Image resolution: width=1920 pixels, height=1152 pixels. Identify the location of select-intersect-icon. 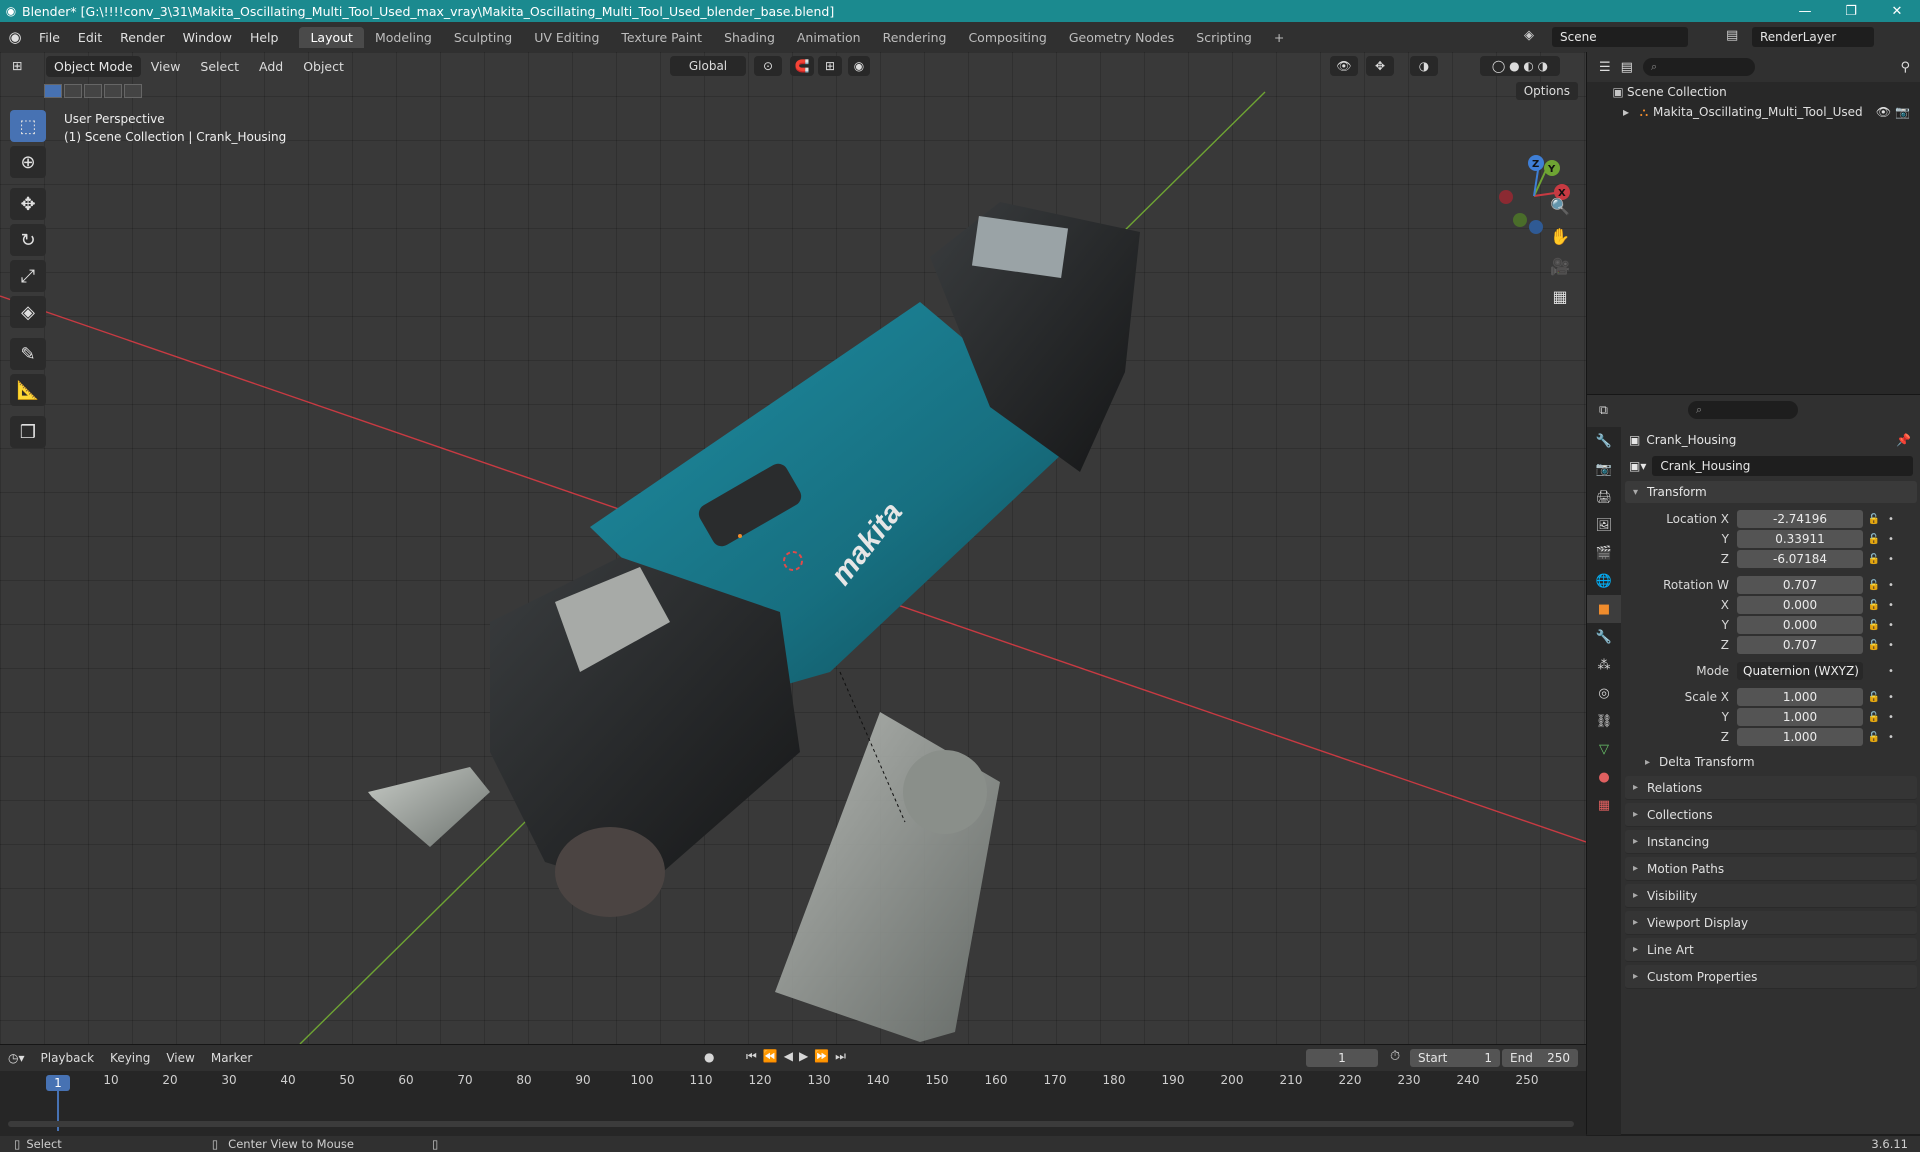
(133, 91).